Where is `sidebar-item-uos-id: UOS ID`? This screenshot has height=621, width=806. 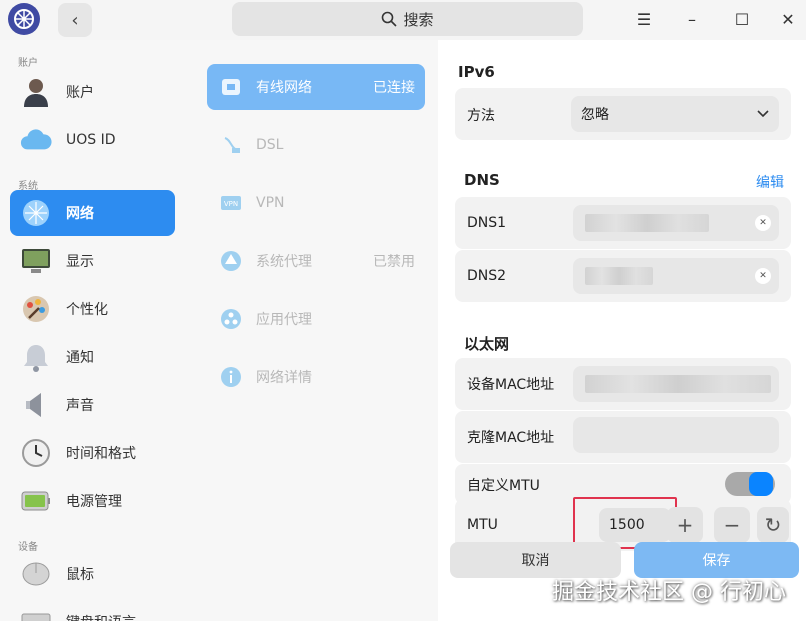
sidebar-item-uos-id: UOS ID is located at coordinates (92, 140).